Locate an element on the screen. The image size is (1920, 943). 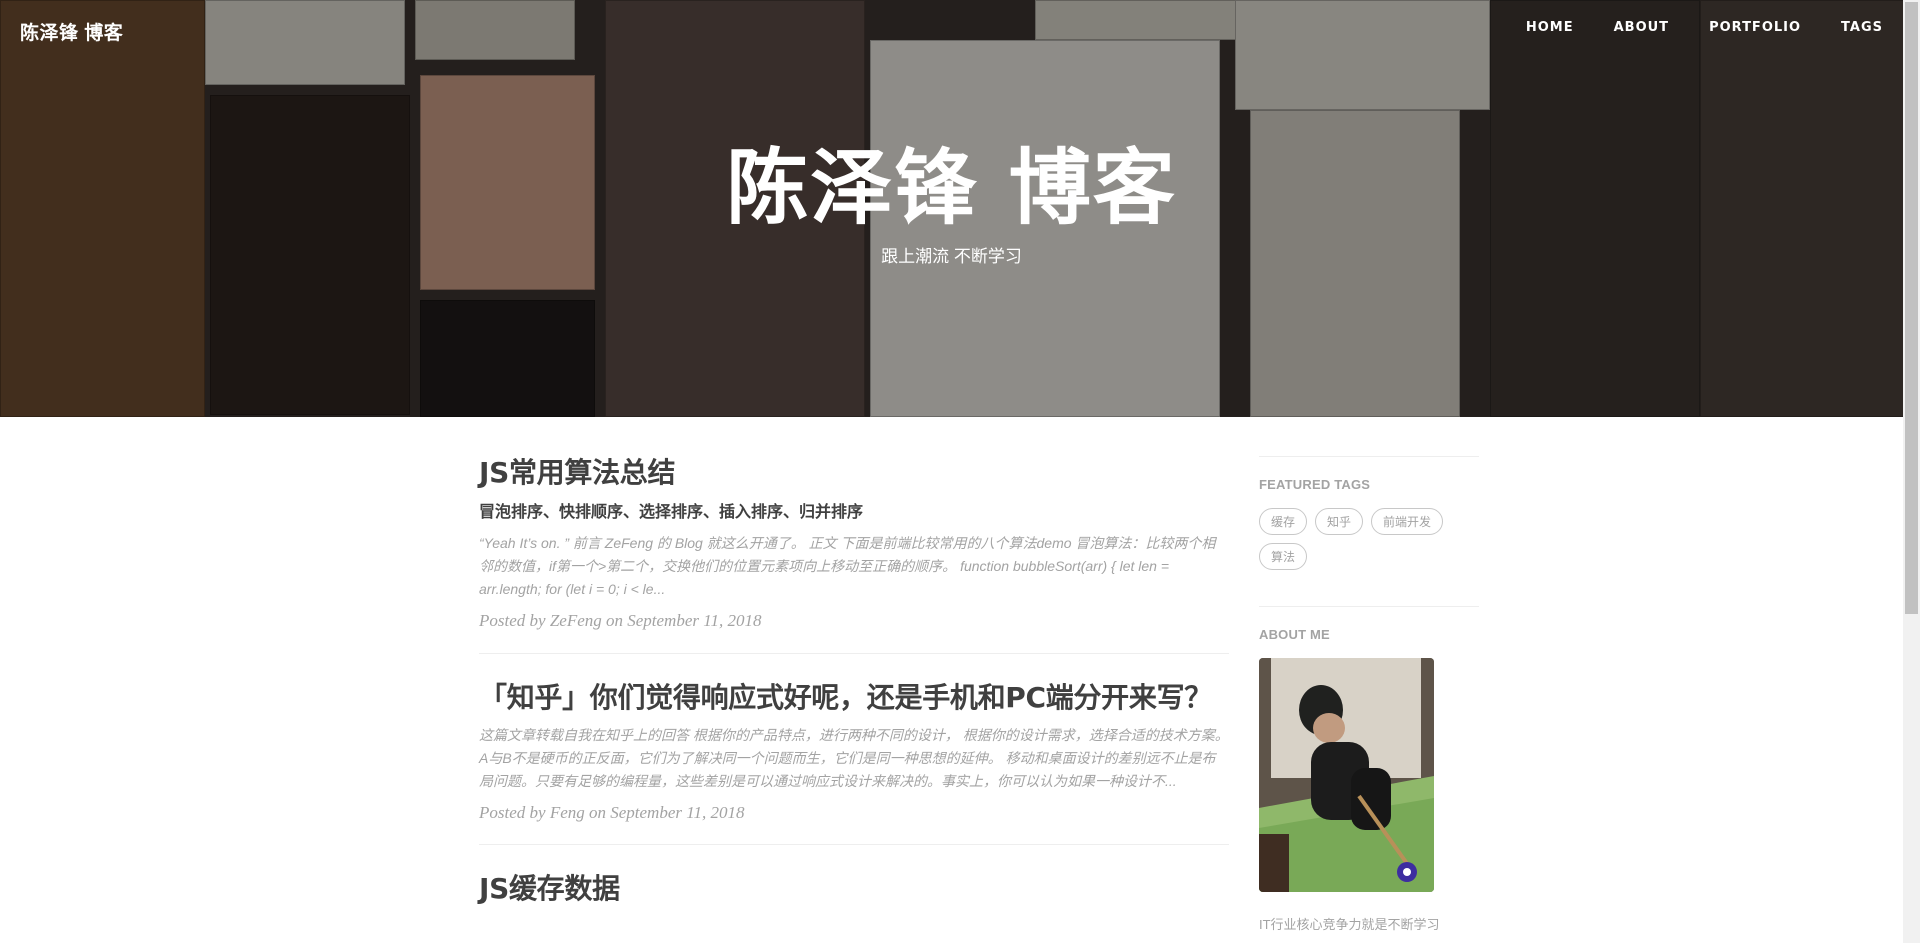
vertical-scrollbar is located at coordinates (1911, 471).